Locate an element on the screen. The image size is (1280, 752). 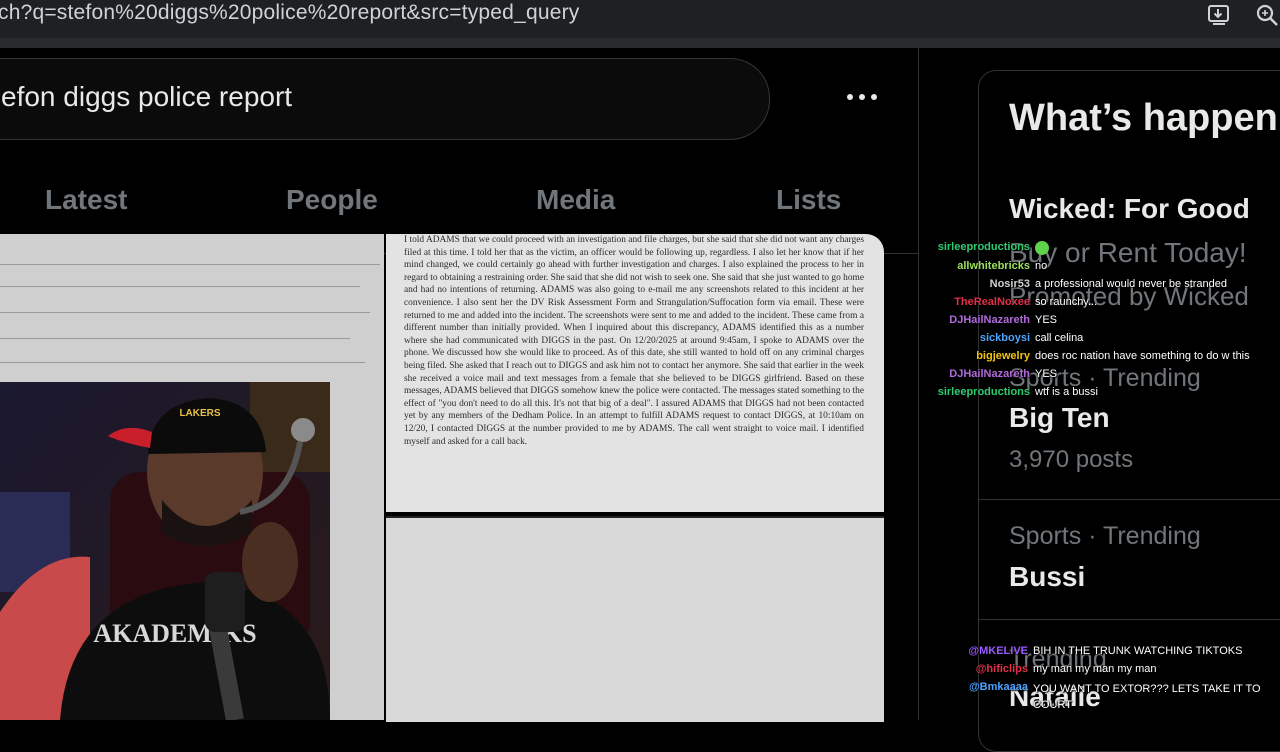
zoom-icon is located at coordinates (1267, 15).